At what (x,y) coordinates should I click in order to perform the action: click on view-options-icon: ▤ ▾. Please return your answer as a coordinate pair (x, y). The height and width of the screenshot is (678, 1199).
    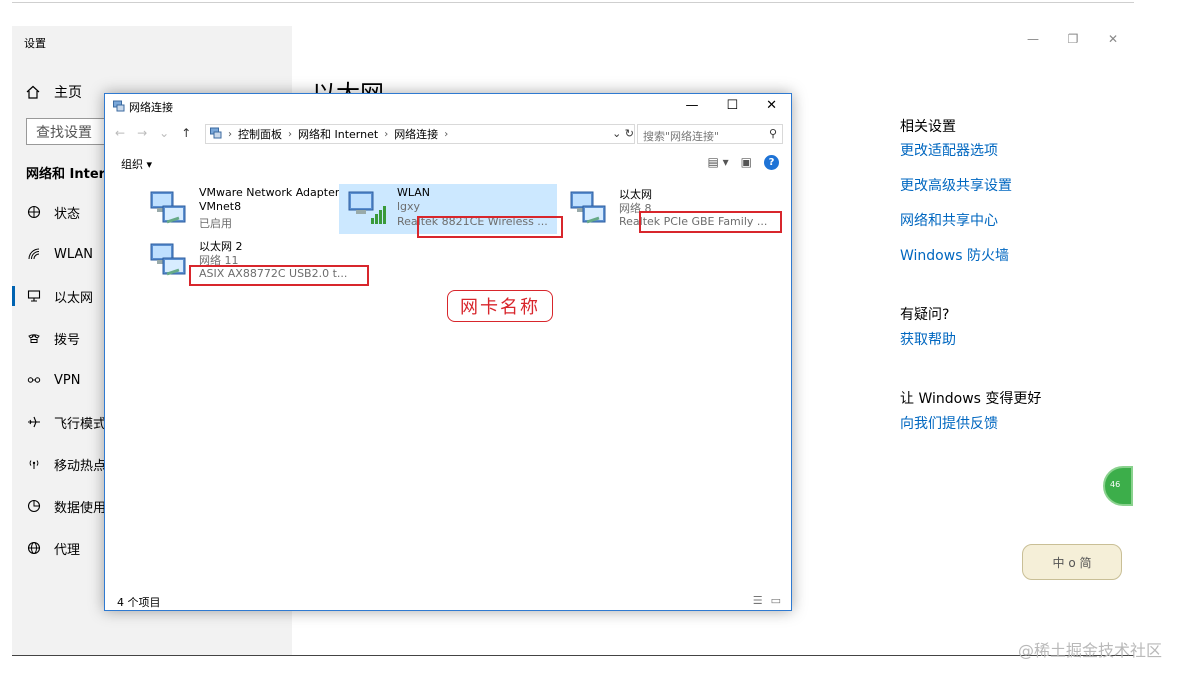
    Looking at the image, I should click on (717, 162).